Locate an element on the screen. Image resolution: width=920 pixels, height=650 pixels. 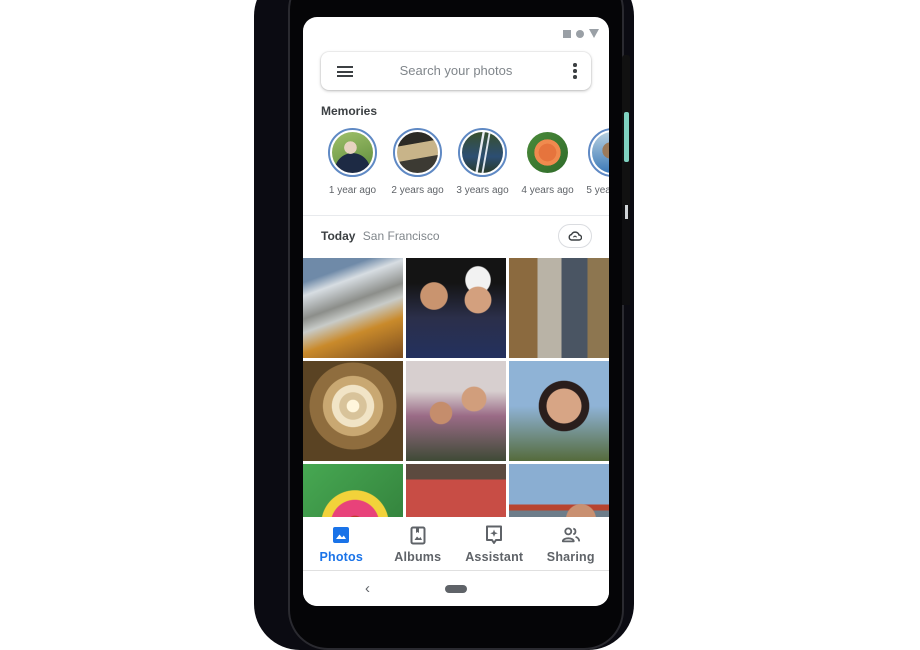
memory-label: 3 years ago is located at coordinates (482, 190).